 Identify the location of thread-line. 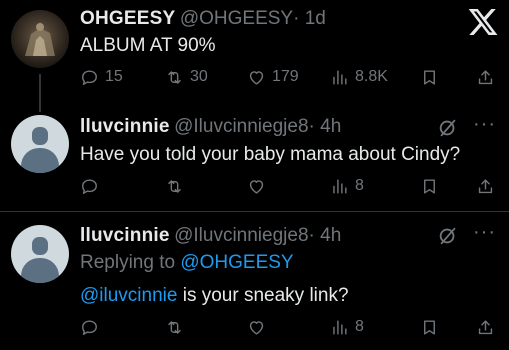
(40, 93).